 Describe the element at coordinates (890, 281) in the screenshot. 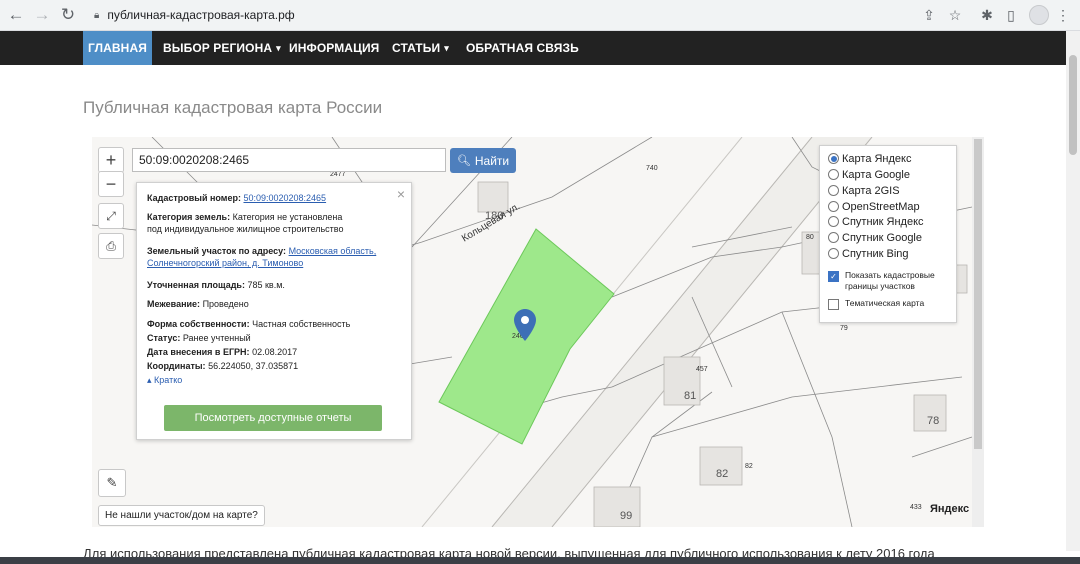

I see `show-cadastral-borders-label: Показать кадастровые границы участков` at that location.